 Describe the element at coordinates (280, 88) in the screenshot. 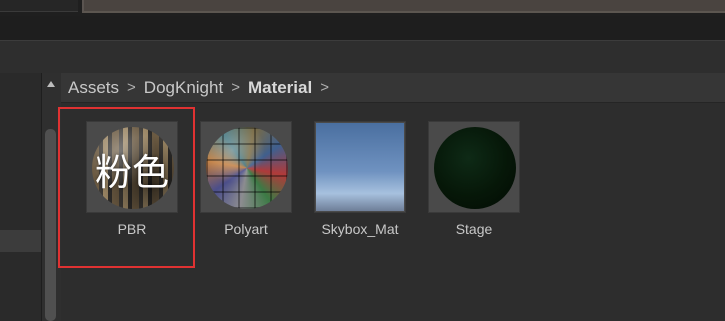

I see `breadcrumb-material: Material` at that location.